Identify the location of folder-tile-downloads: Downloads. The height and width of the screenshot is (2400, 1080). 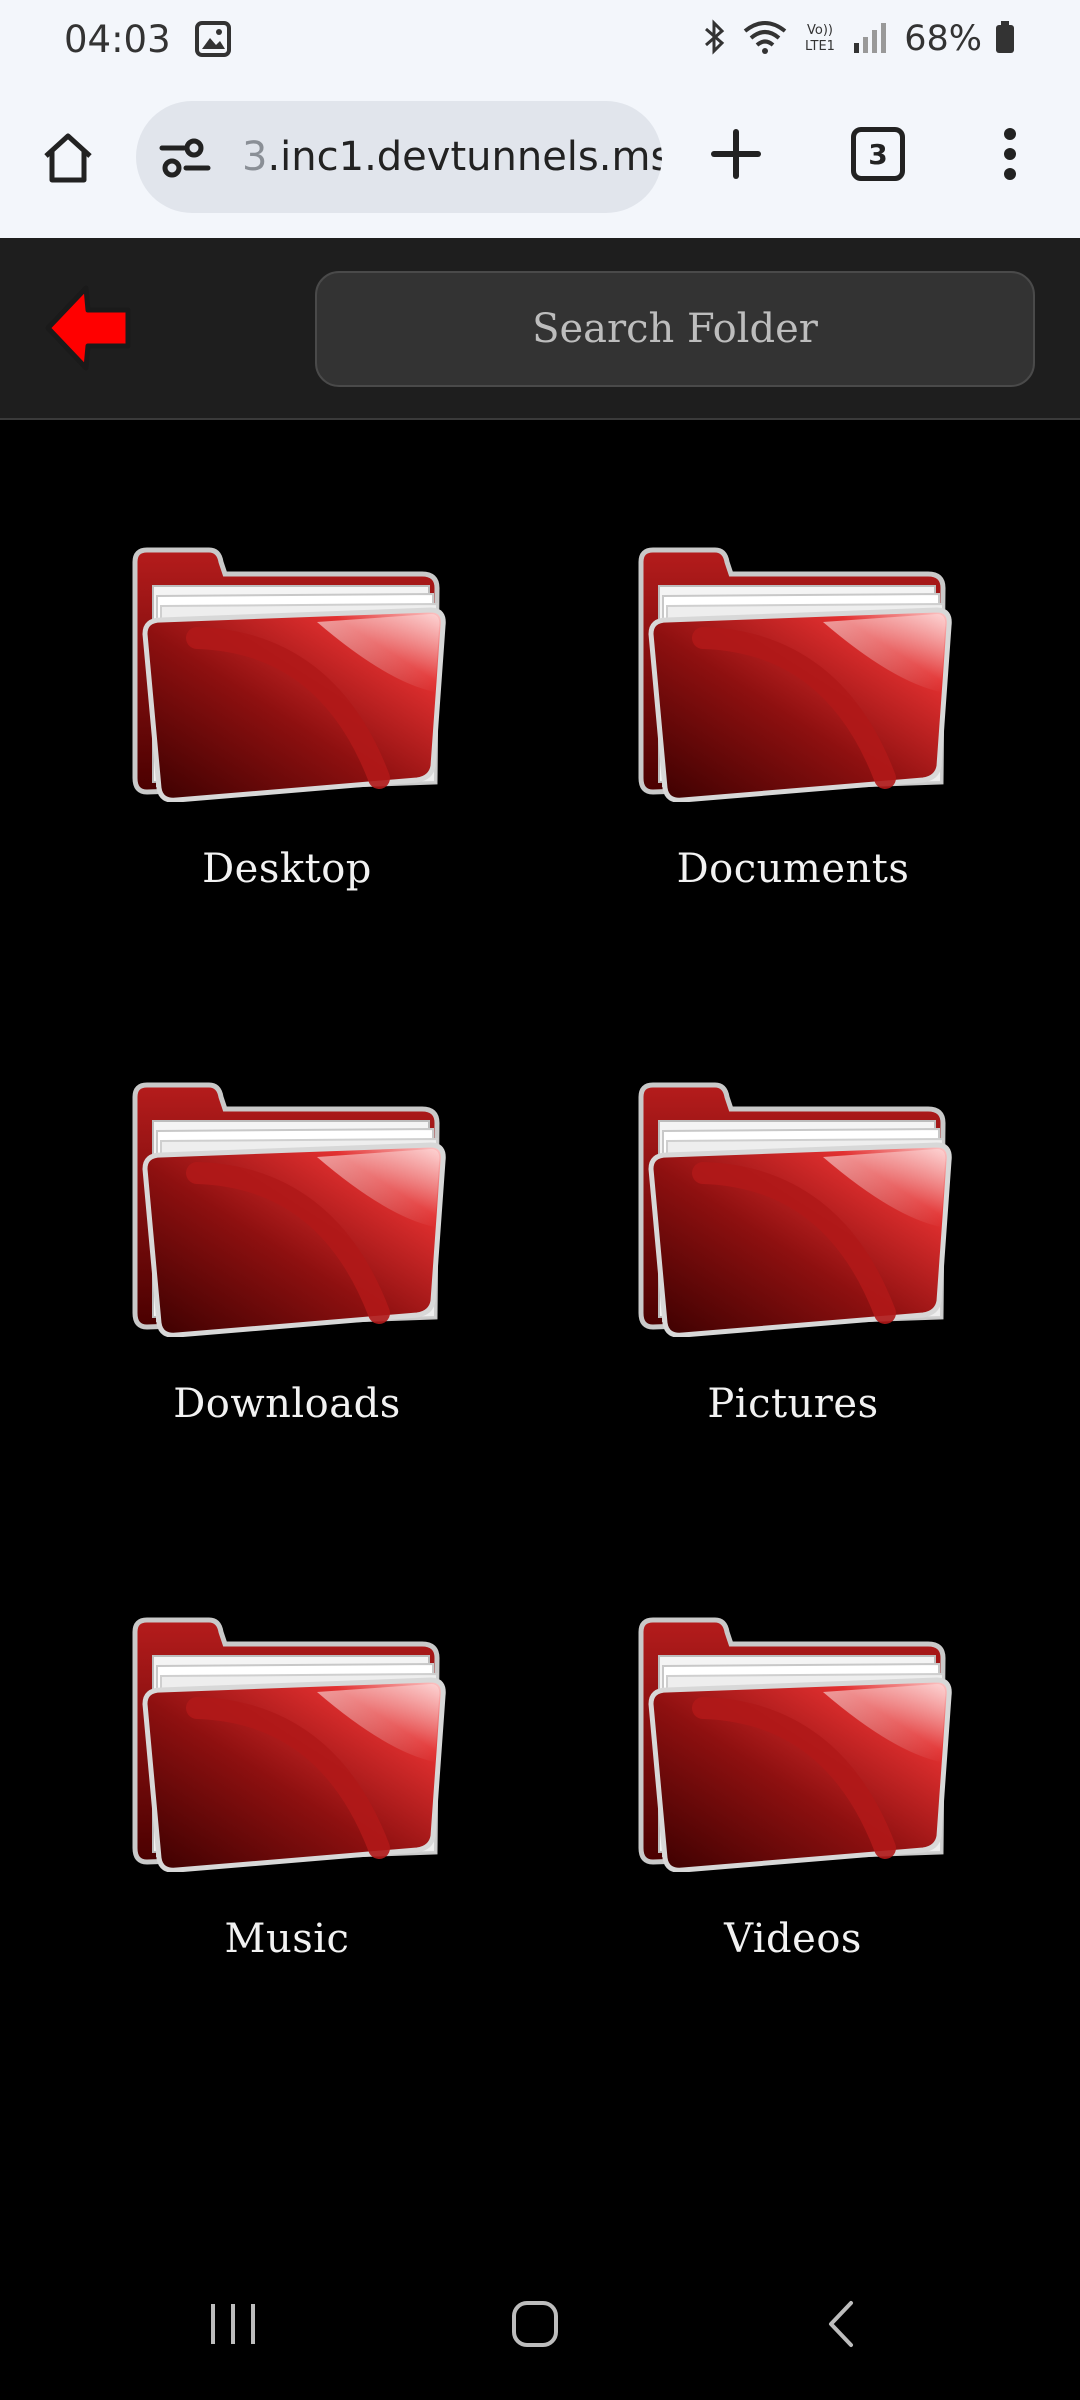
(287, 1287).